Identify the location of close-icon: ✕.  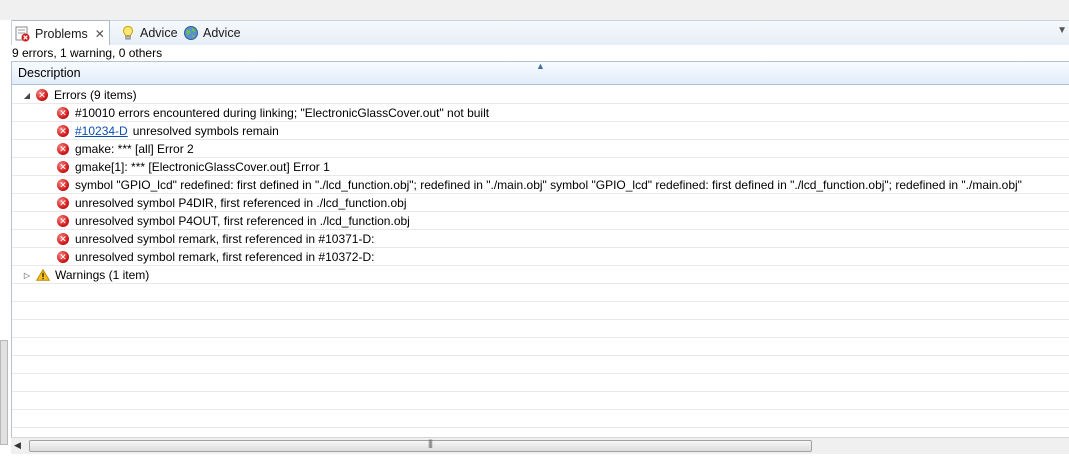
(100, 34).